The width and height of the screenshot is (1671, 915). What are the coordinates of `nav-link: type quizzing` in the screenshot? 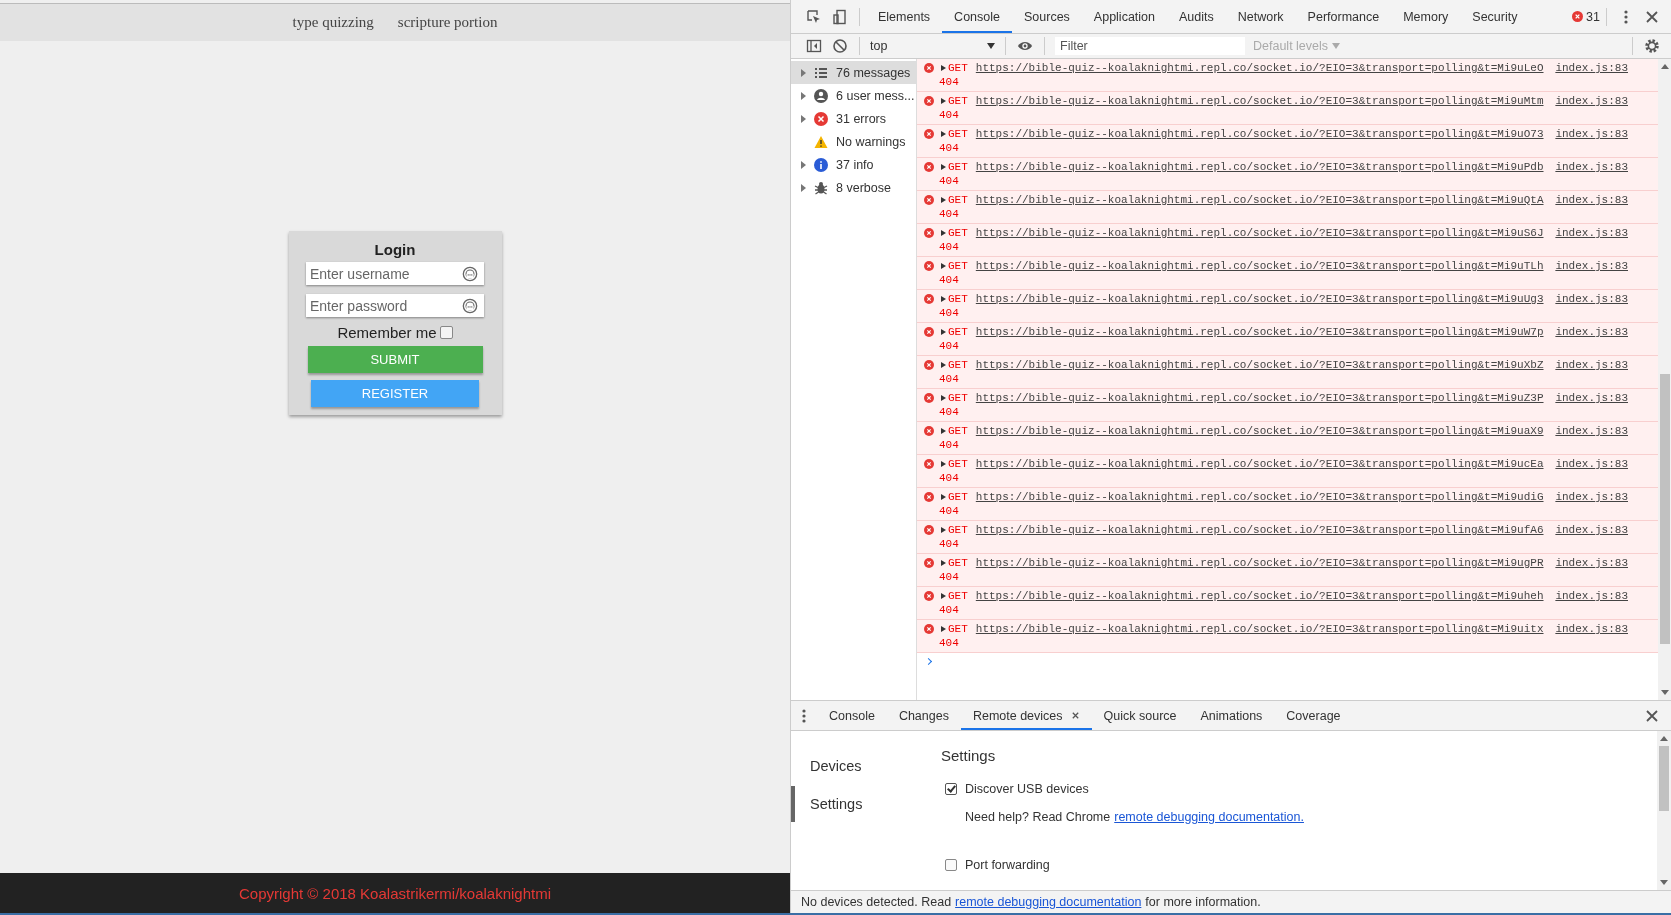 It's located at (333, 22).